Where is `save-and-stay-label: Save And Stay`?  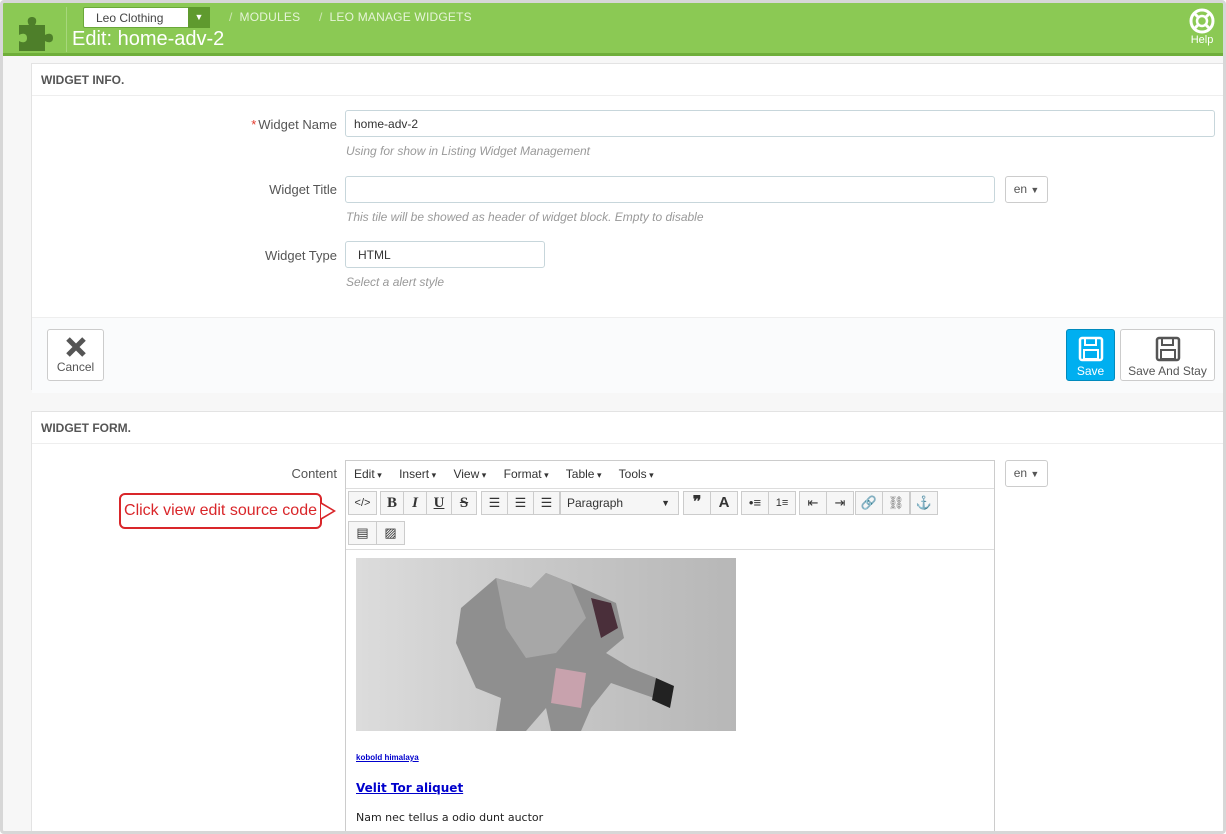 save-and-stay-label: Save And Stay is located at coordinates (1167, 371).